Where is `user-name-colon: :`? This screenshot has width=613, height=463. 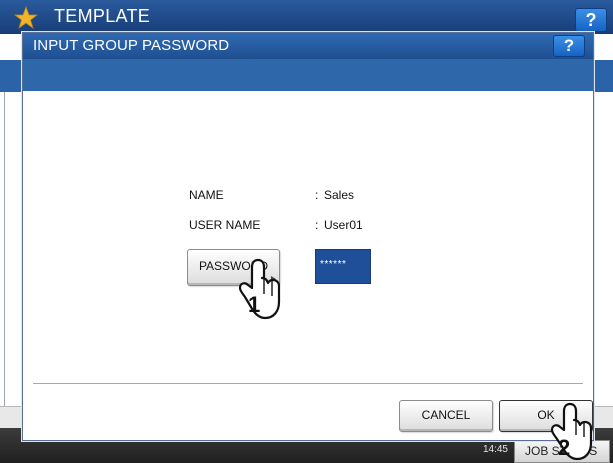
user-name-colon: : is located at coordinates (317, 225).